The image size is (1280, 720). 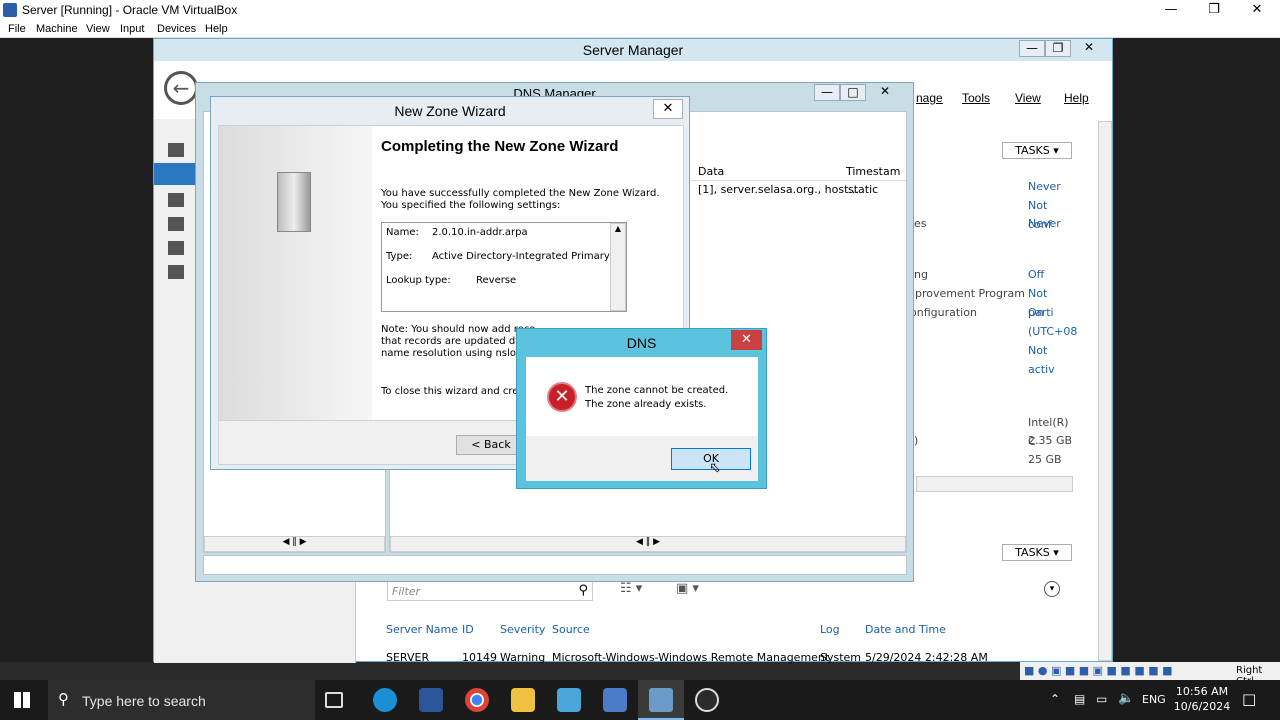 I want to click on events-filter-input: Filter ⚲, so click(x=490, y=591).